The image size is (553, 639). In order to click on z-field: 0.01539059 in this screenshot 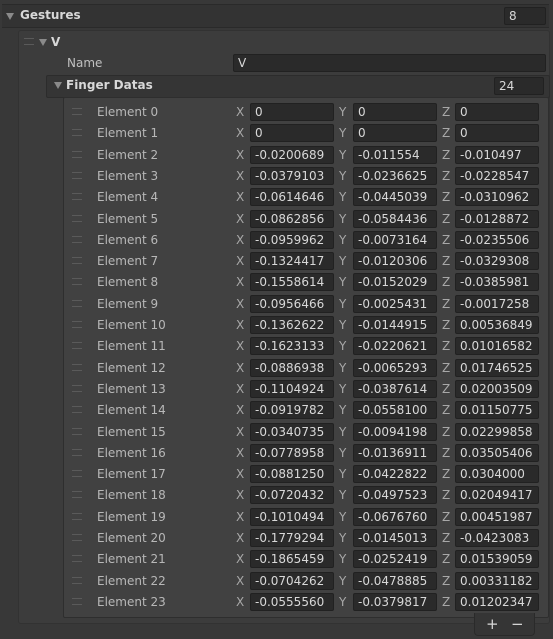, I will do `click(497, 559)`.